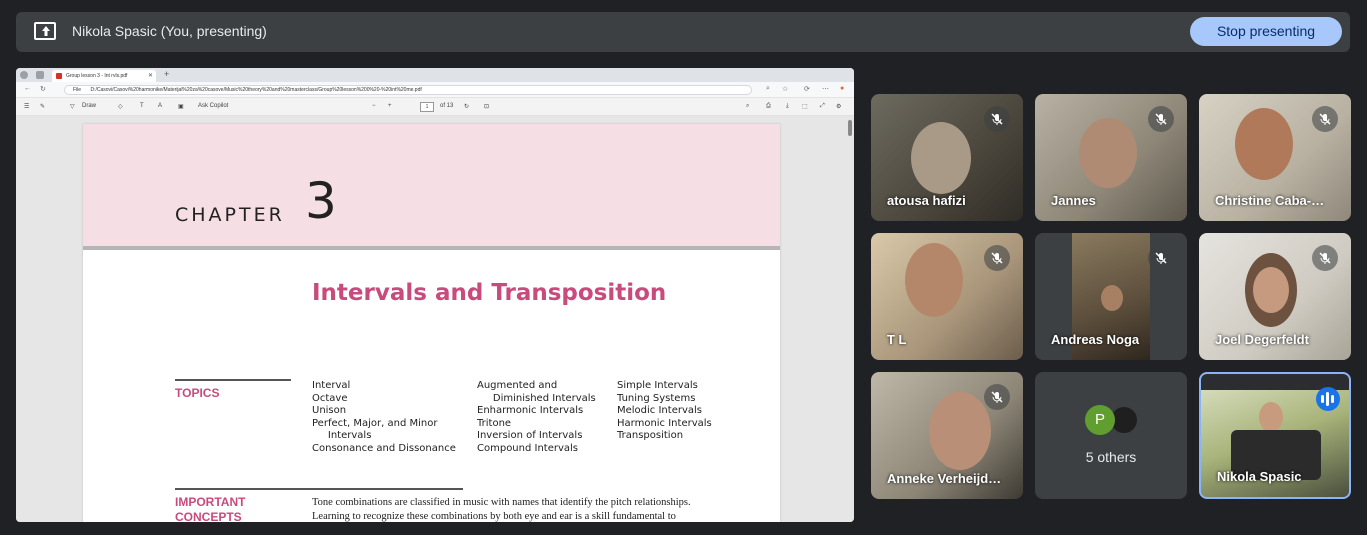  I want to click on participant-name: T L, so click(897, 339).